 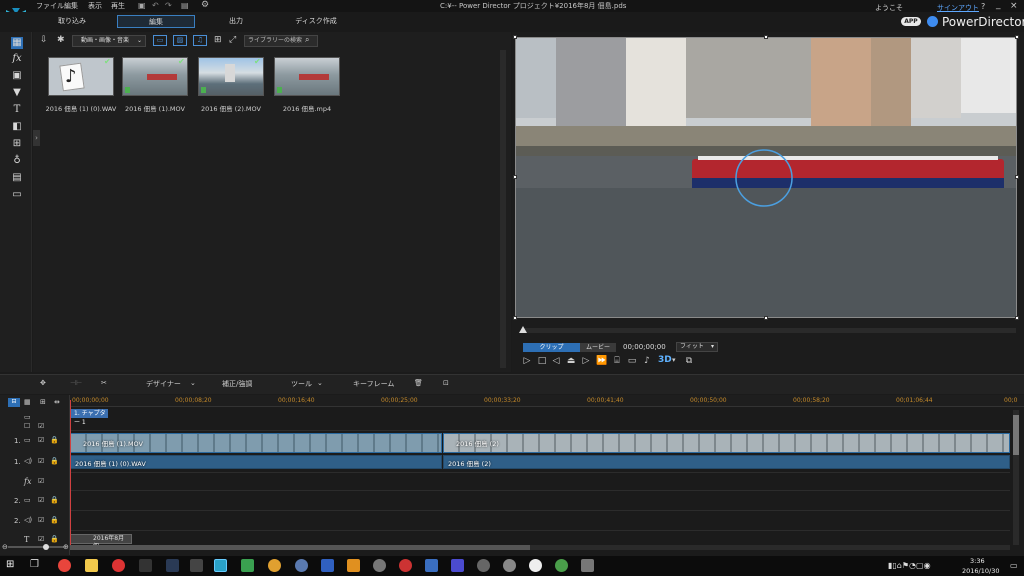 I want to click on chapter-room-icon: ▤, so click(x=17, y=178).